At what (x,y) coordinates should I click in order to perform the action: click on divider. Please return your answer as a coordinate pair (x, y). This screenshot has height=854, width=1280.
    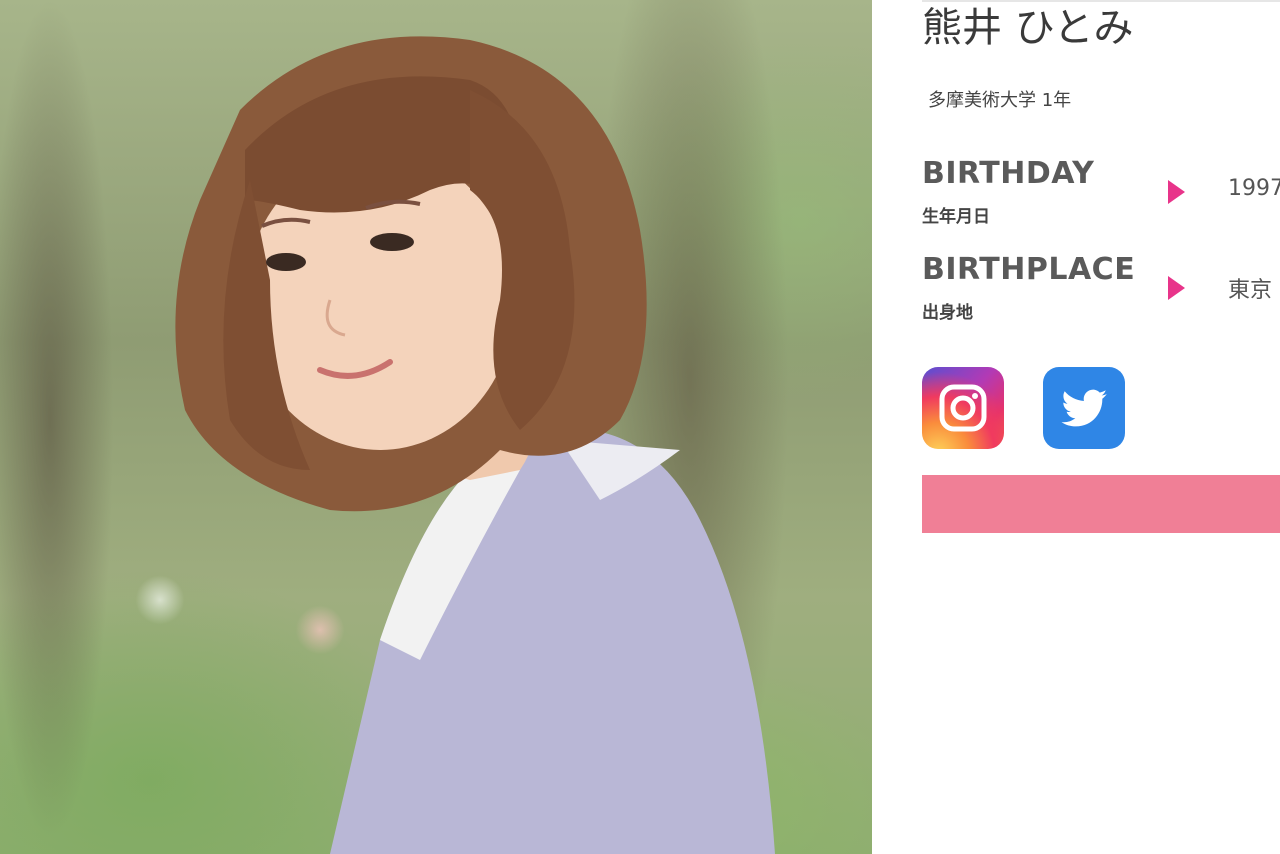
    Looking at the image, I should click on (1101, 1).